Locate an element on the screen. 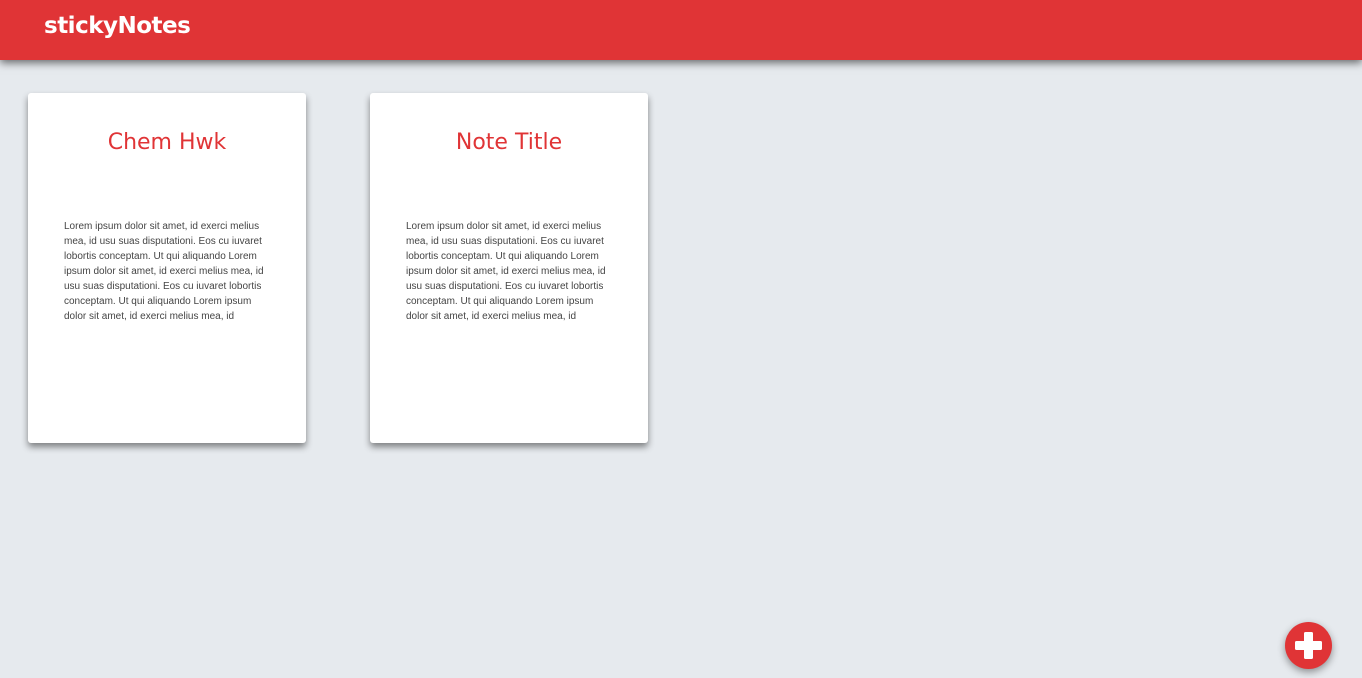 The height and width of the screenshot is (678, 1362). plus-icon is located at coordinates (1308, 645).